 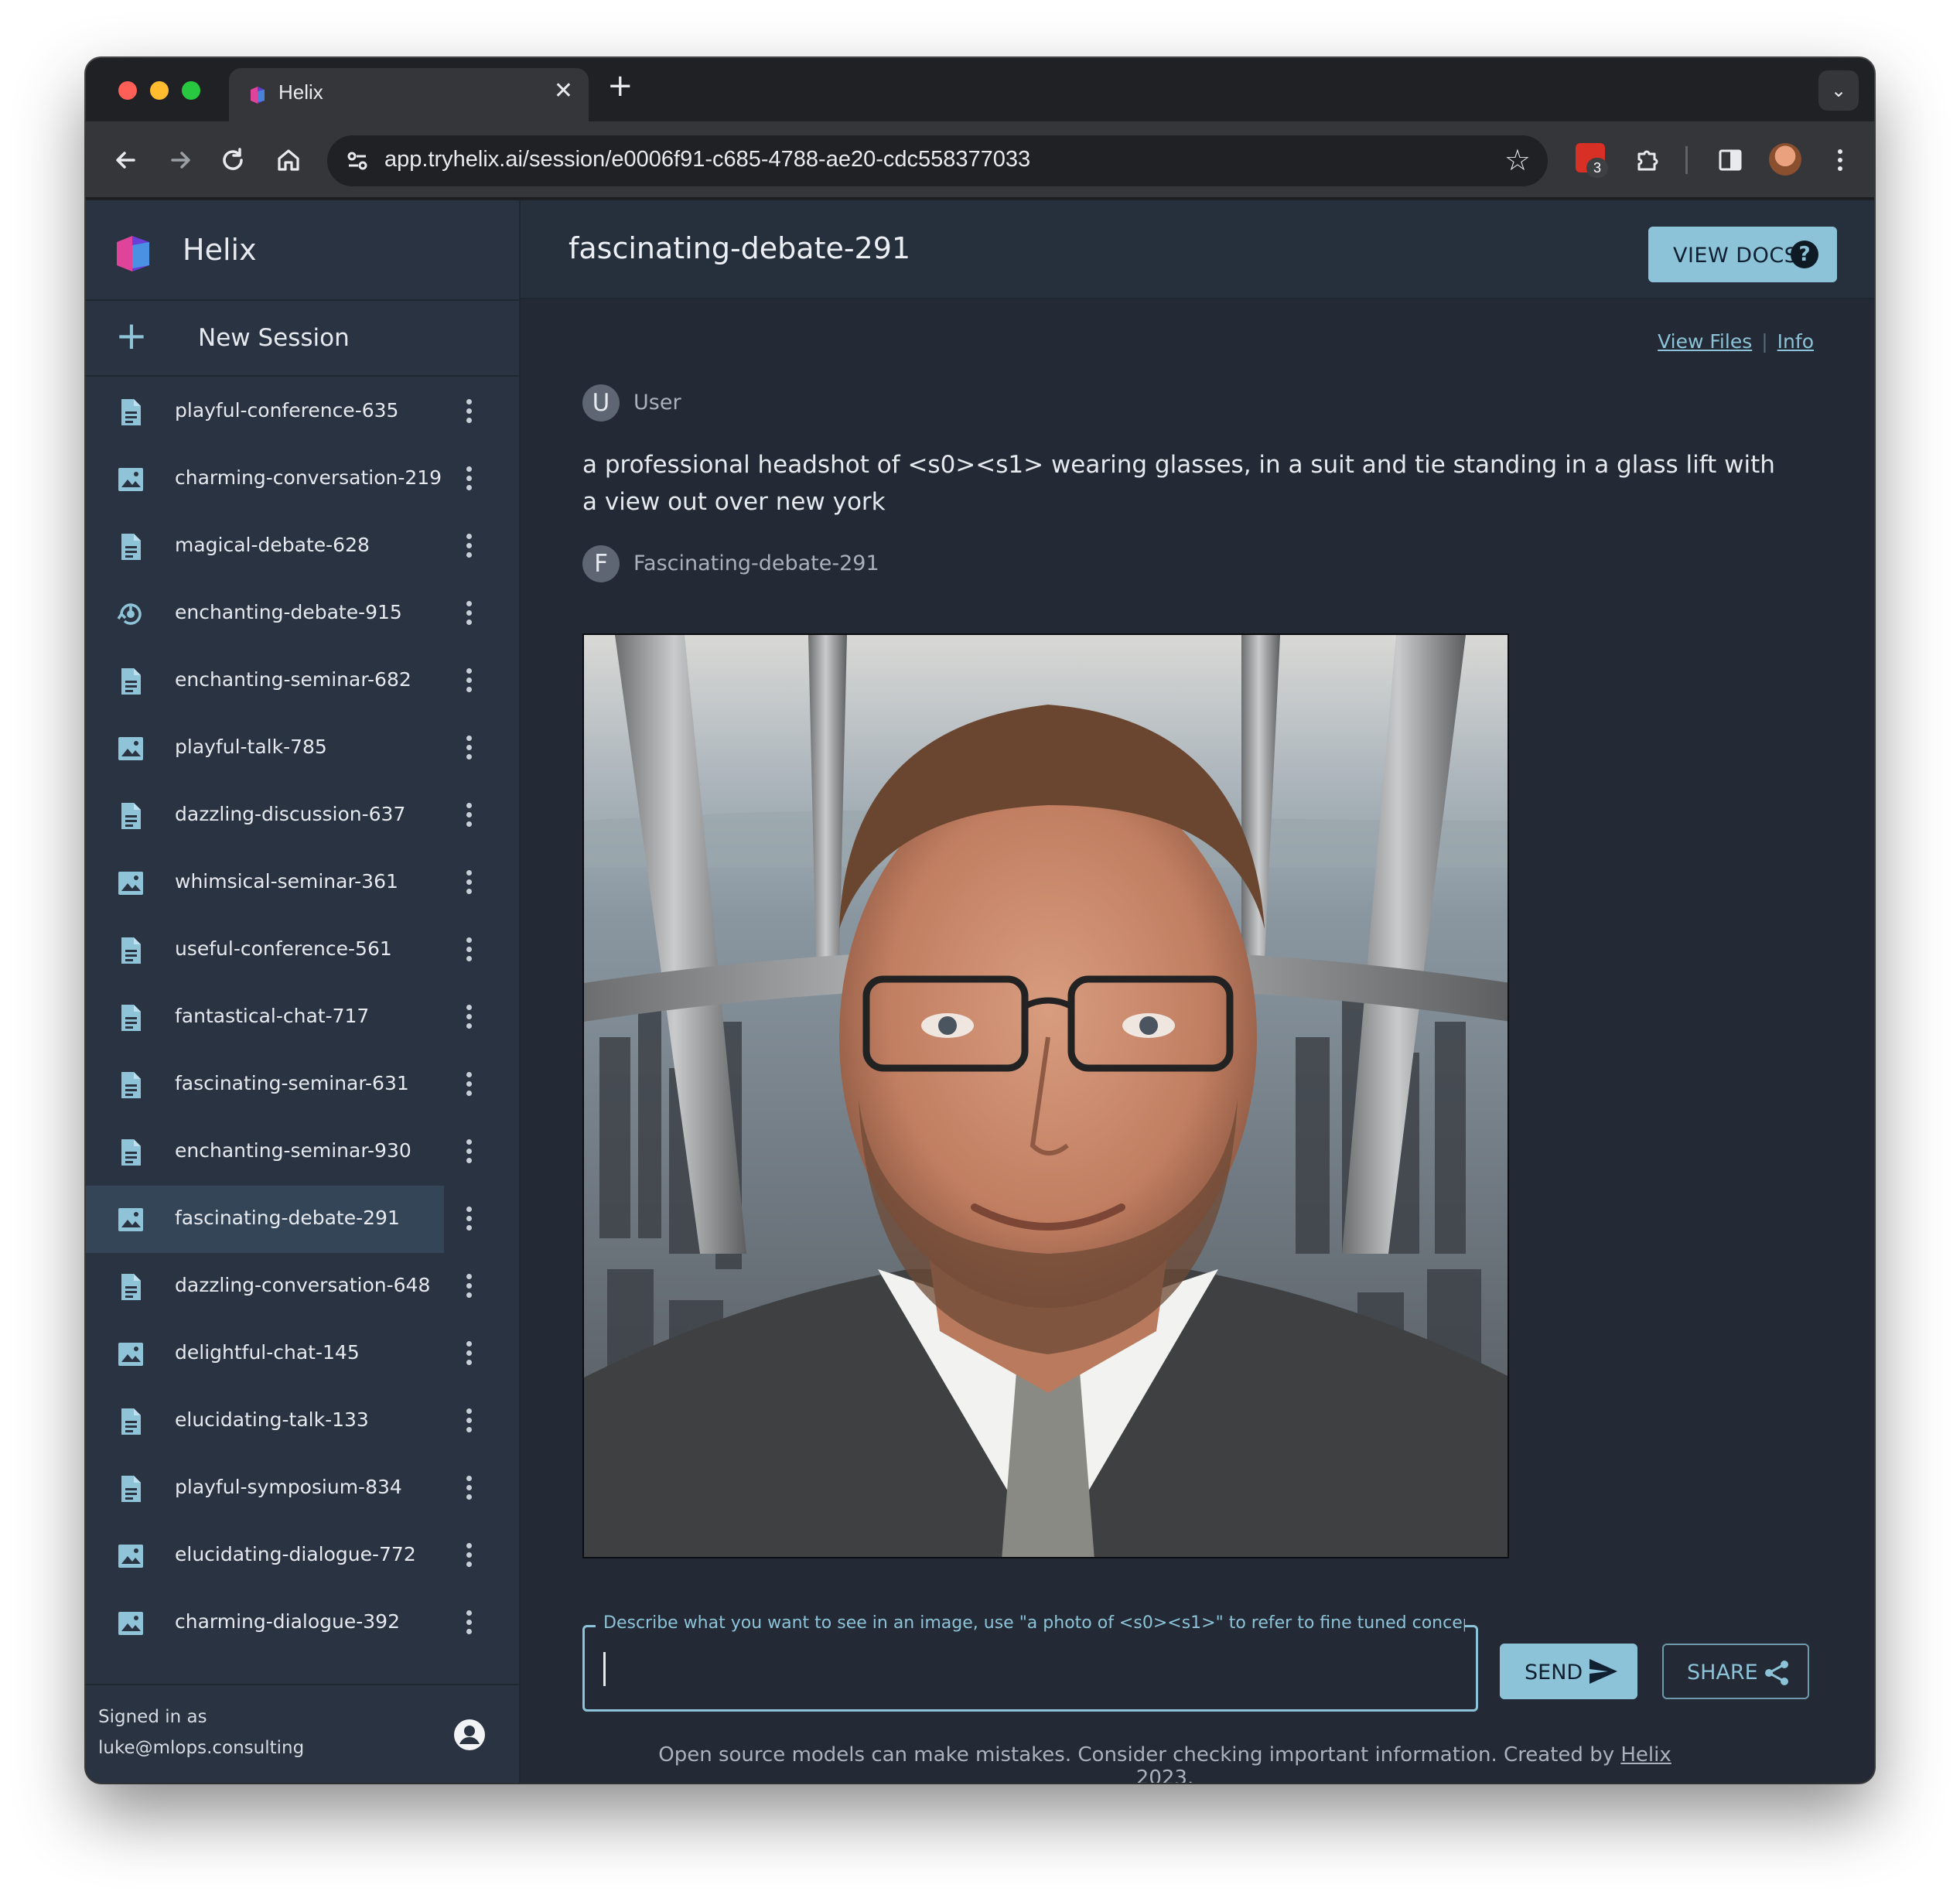 I want to click on session-label: dazzling-conversation-648, so click(x=303, y=1285).